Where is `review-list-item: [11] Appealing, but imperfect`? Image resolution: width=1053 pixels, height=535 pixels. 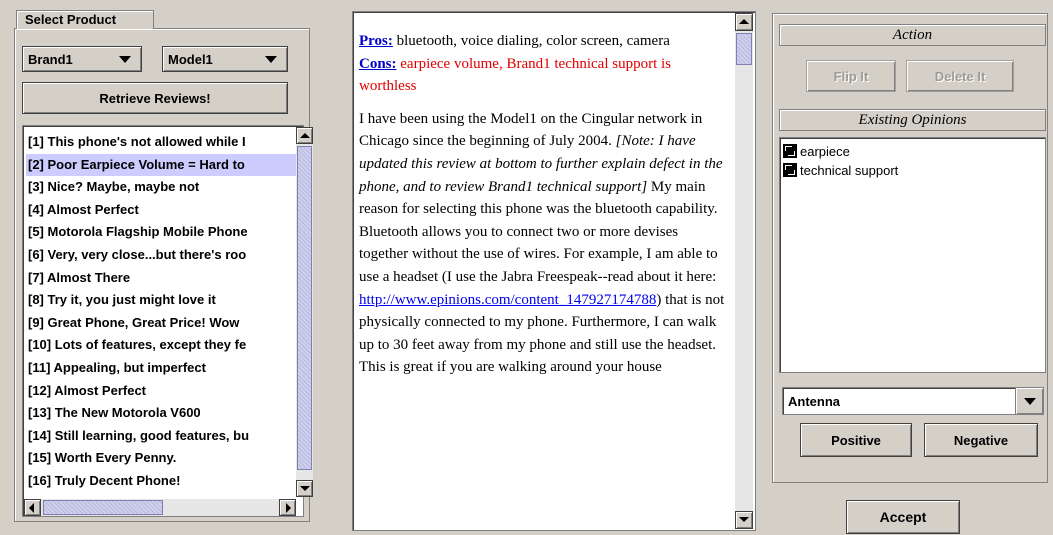
review-list-item: [11] Appealing, but imperfect is located at coordinates (161, 368).